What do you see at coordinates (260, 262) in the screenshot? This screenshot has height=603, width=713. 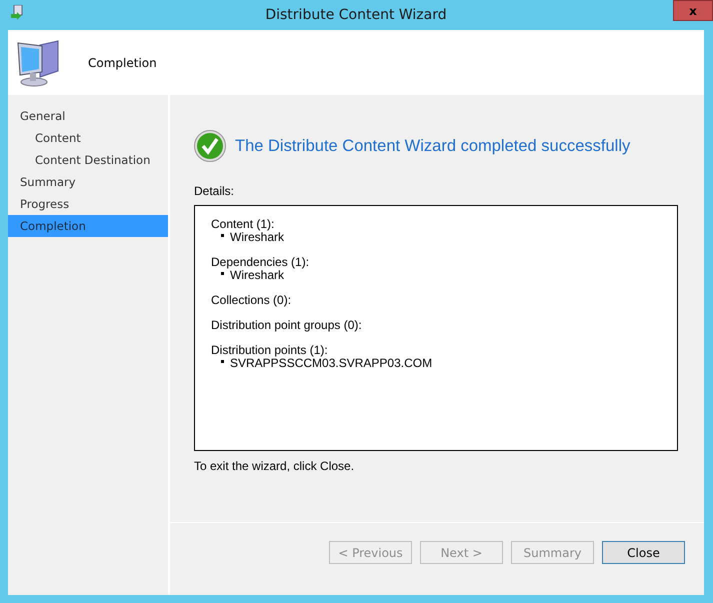 I see `section-heading: Dependencies (1):` at bounding box center [260, 262].